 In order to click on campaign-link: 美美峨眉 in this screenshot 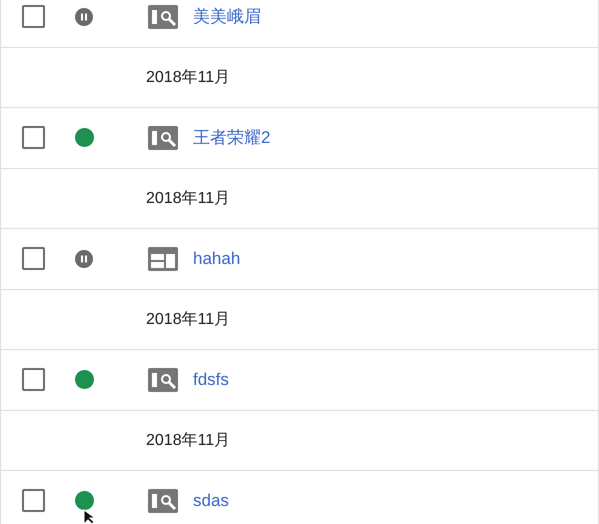, I will do `click(227, 16)`.